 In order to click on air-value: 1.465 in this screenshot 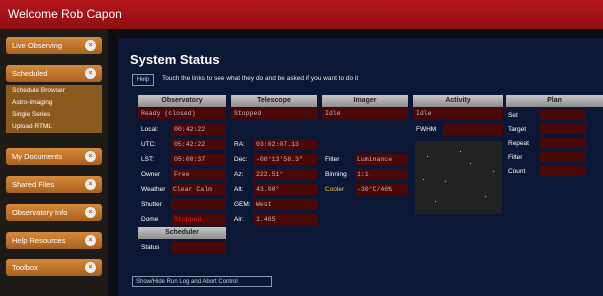, I will do `click(266, 219)`.